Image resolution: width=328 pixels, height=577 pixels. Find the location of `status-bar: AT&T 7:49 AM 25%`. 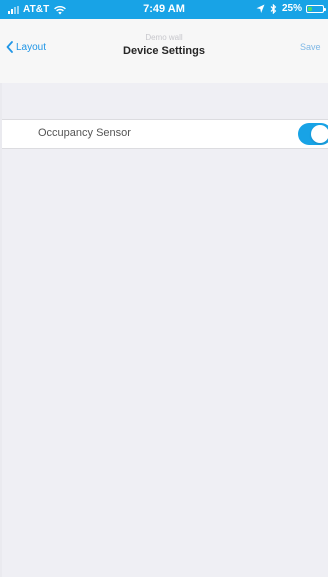

status-bar: AT&T 7:49 AM 25% is located at coordinates (164, 9).